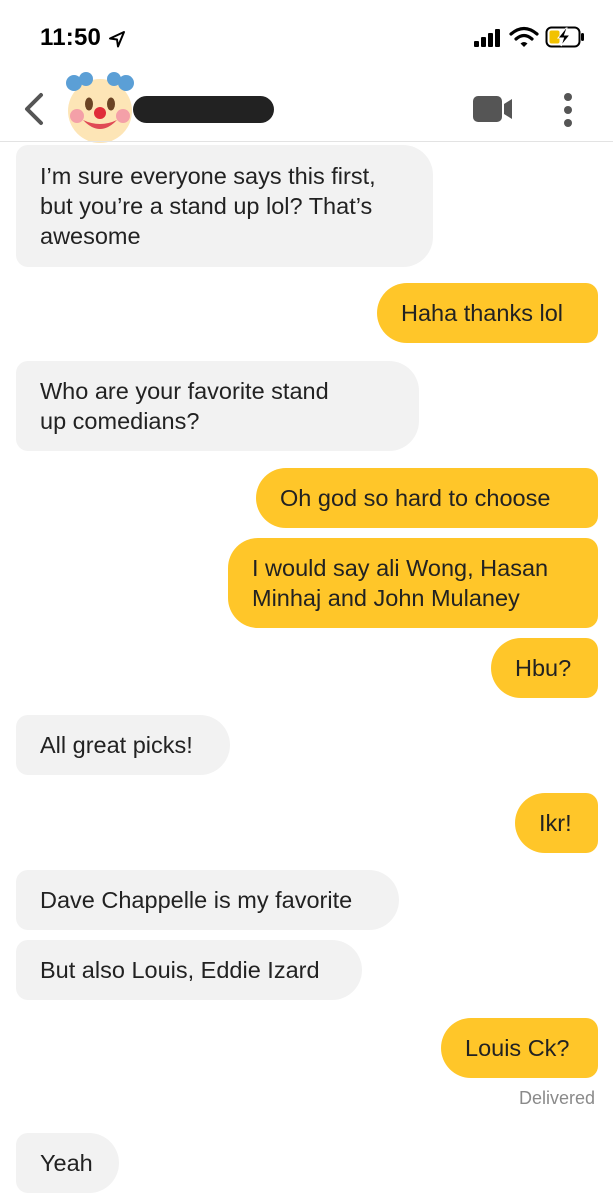 The height and width of the screenshot is (1200, 613). What do you see at coordinates (564, 37) in the screenshot?
I see `battery-charging-icon` at bounding box center [564, 37].